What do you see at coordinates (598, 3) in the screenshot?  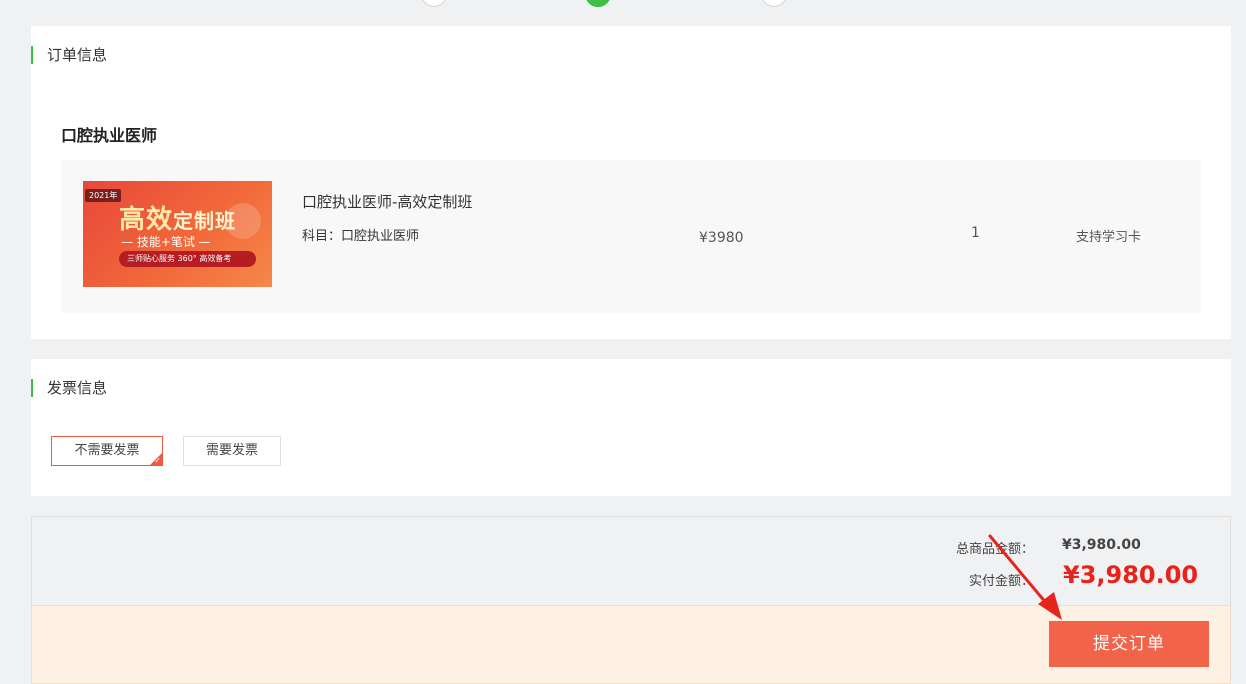 I see `step-indicator-2-active` at bounding box center [598, 3].